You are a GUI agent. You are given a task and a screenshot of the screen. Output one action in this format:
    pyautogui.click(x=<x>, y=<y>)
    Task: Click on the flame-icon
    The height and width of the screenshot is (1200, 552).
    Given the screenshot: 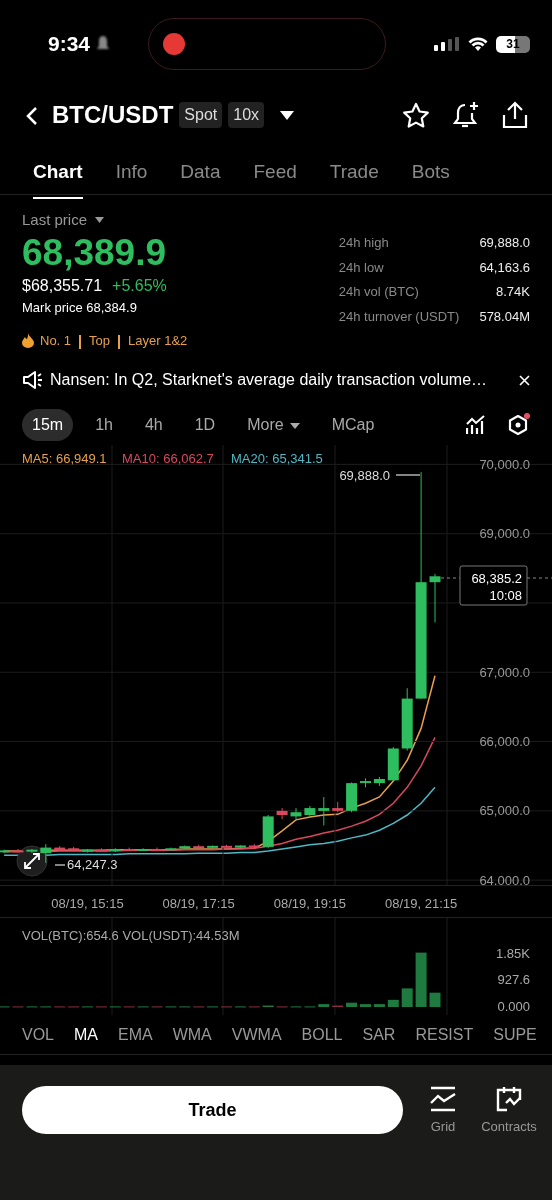 What is the action you would take?
    pyautogui.click(x=28, y=341)
    